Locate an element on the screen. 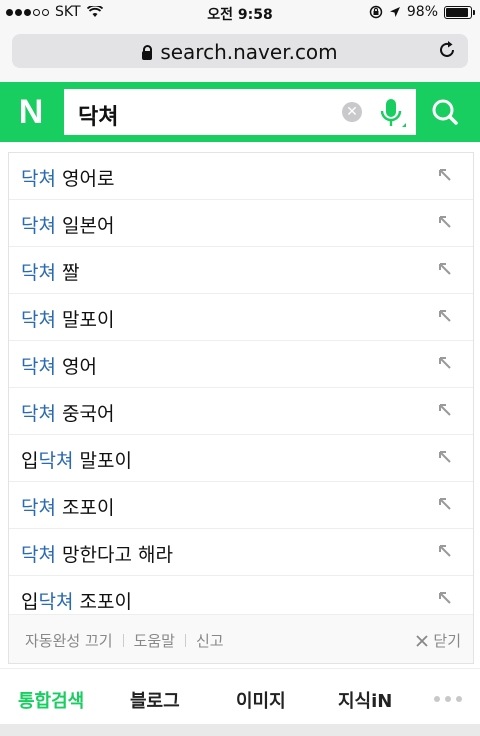 This screenshot has width=480, height=736. lock-icon is located at coordinates (147, 52).